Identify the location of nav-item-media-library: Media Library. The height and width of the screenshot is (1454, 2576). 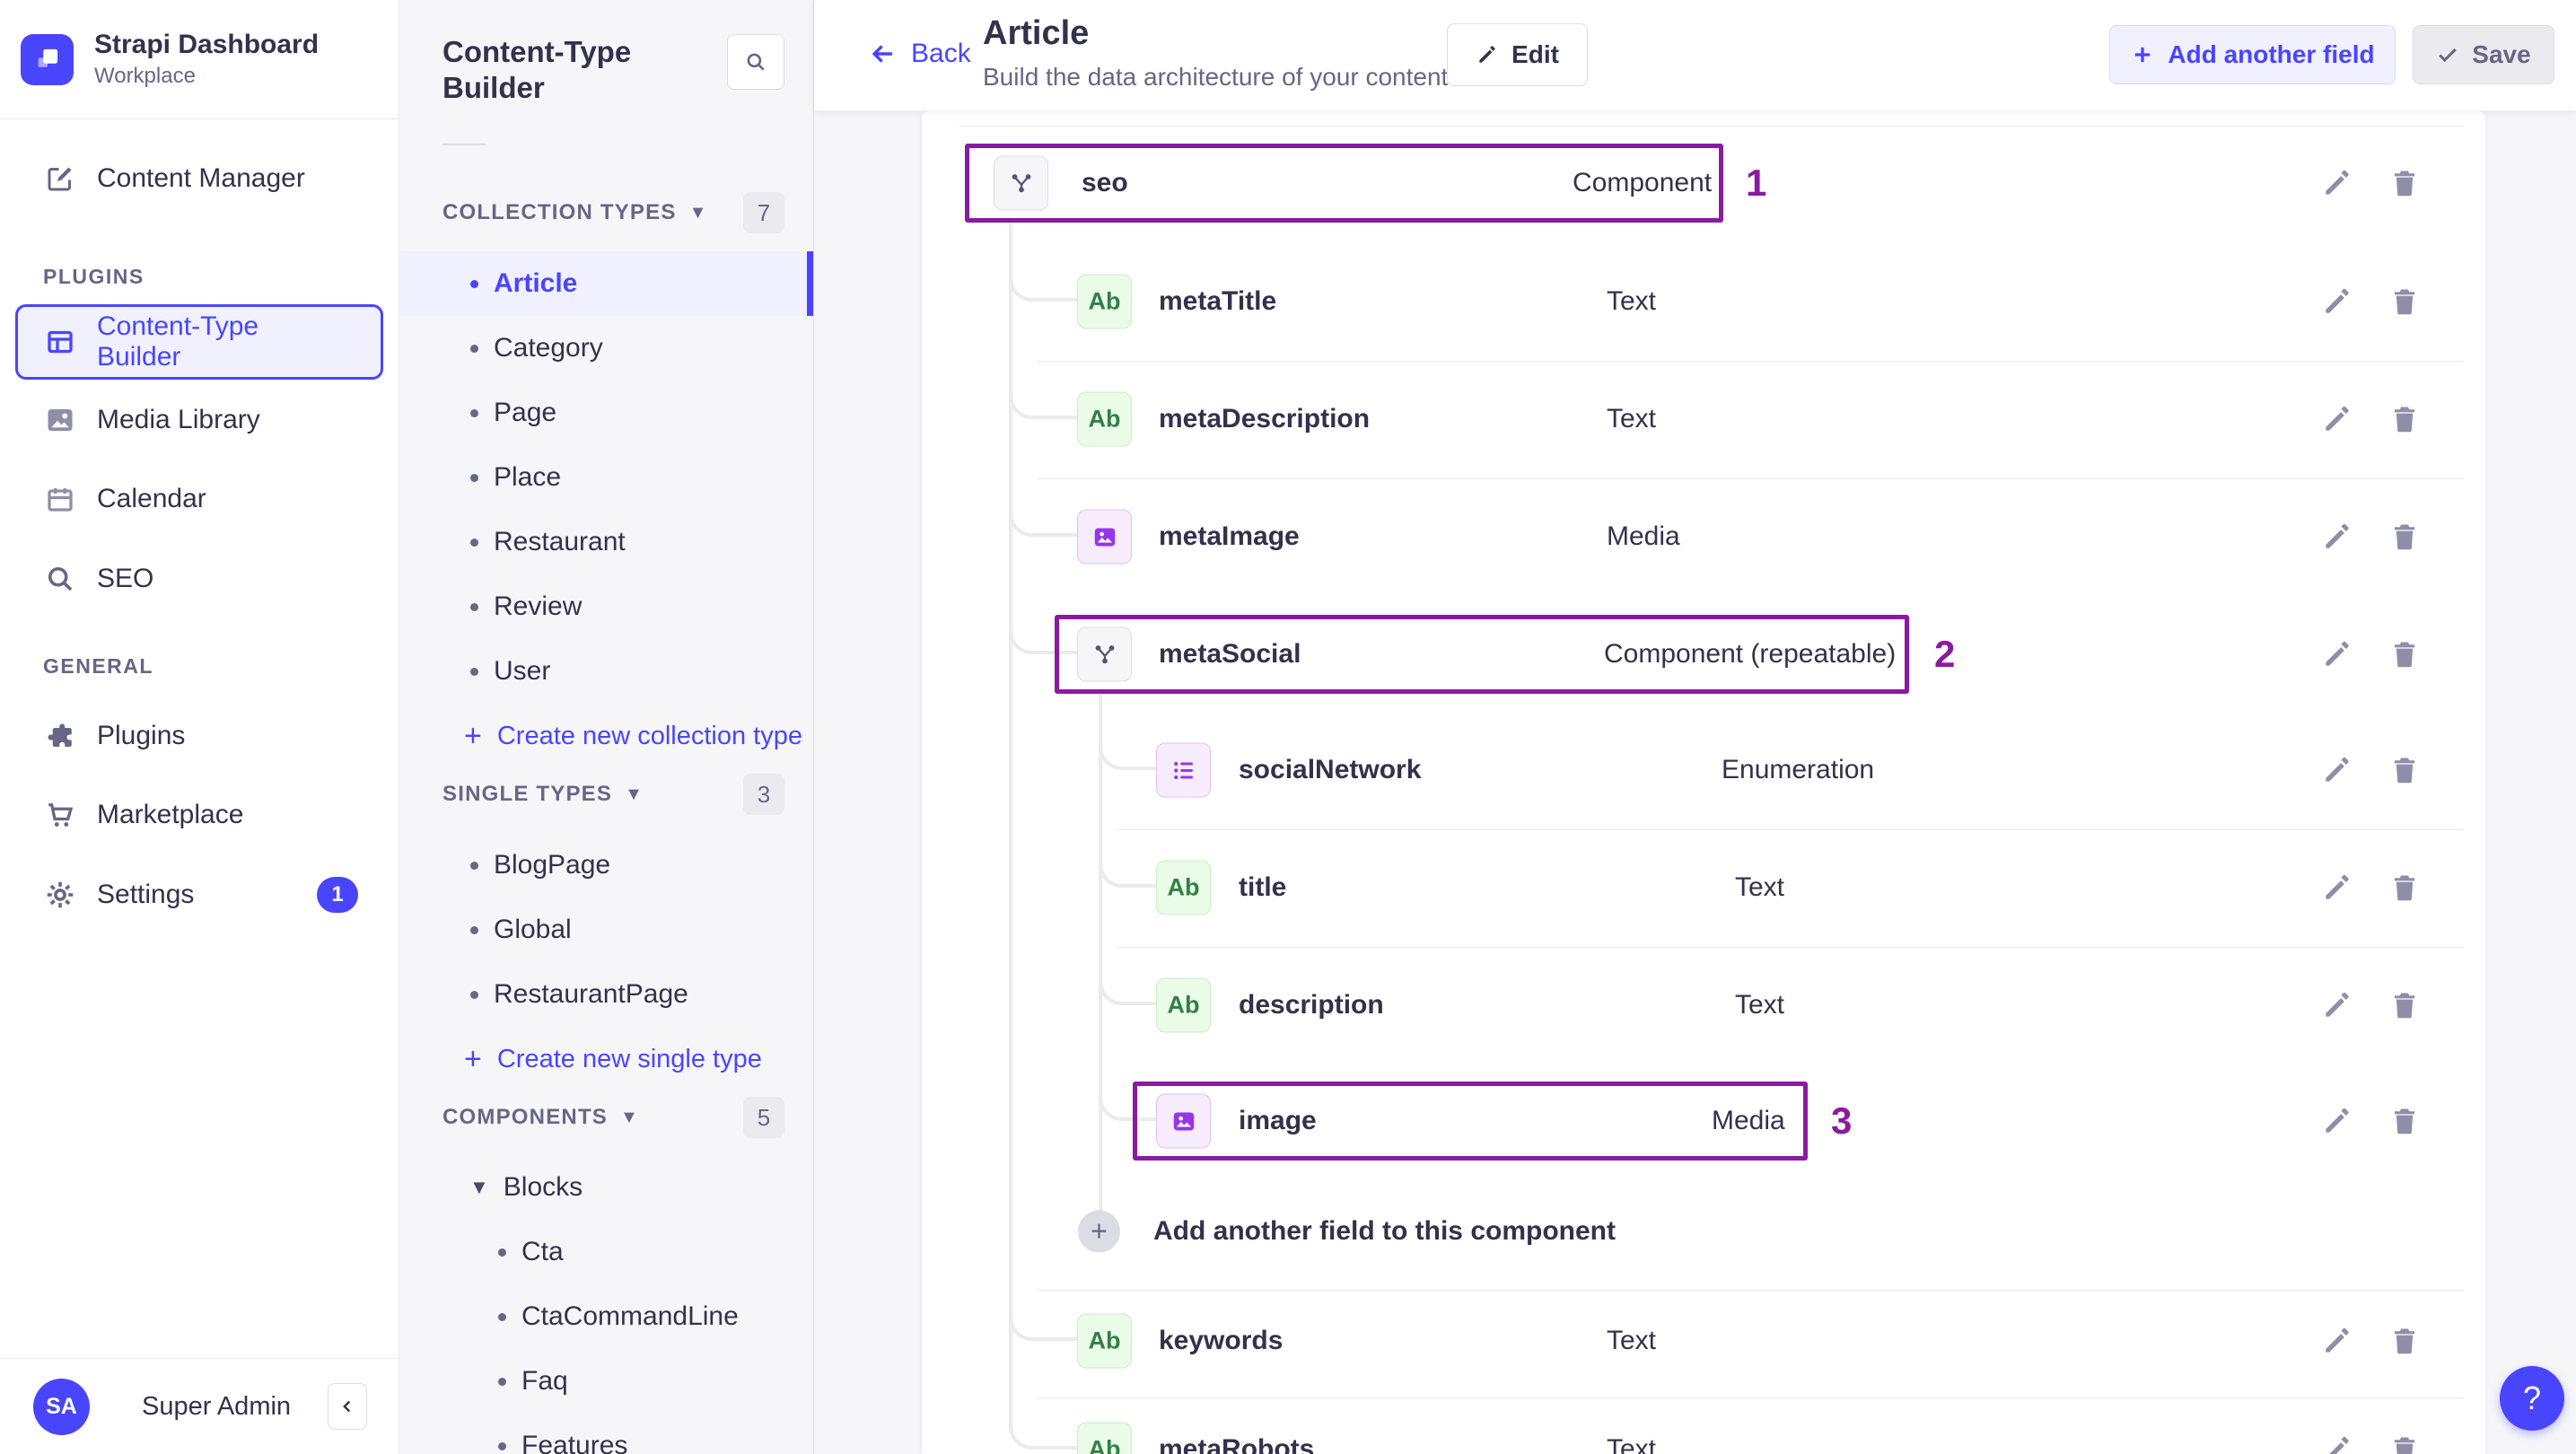
(199, 420).